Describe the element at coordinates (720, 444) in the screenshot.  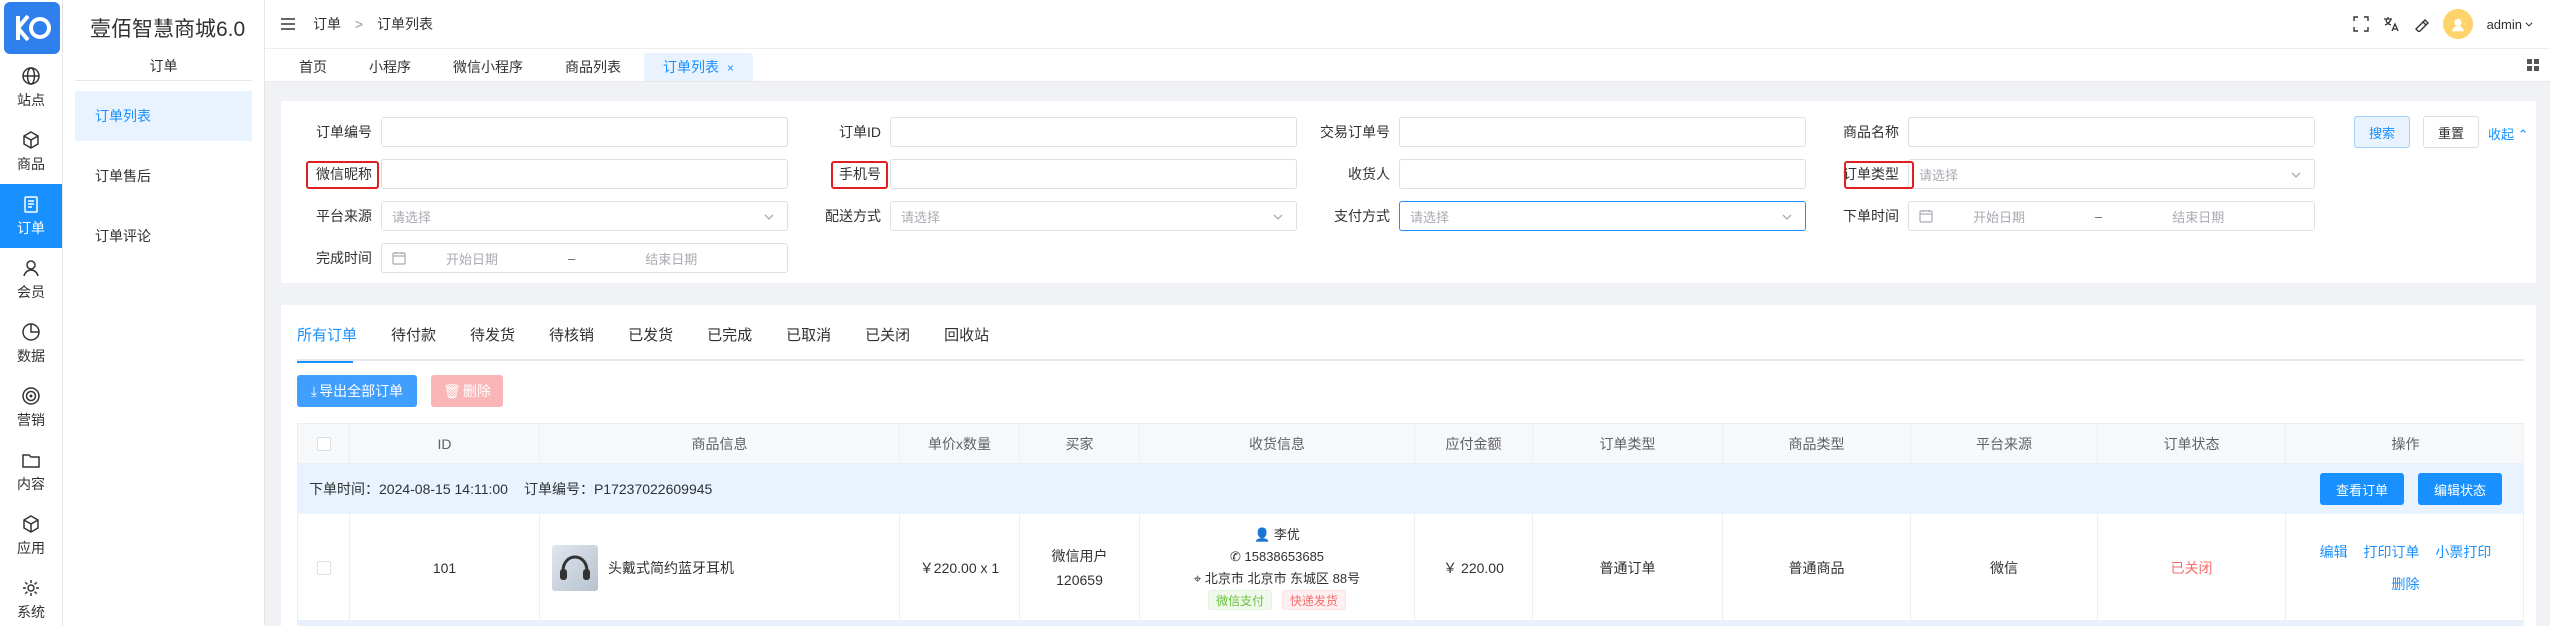
I see `col-header-goods: 商品信息` at that location.